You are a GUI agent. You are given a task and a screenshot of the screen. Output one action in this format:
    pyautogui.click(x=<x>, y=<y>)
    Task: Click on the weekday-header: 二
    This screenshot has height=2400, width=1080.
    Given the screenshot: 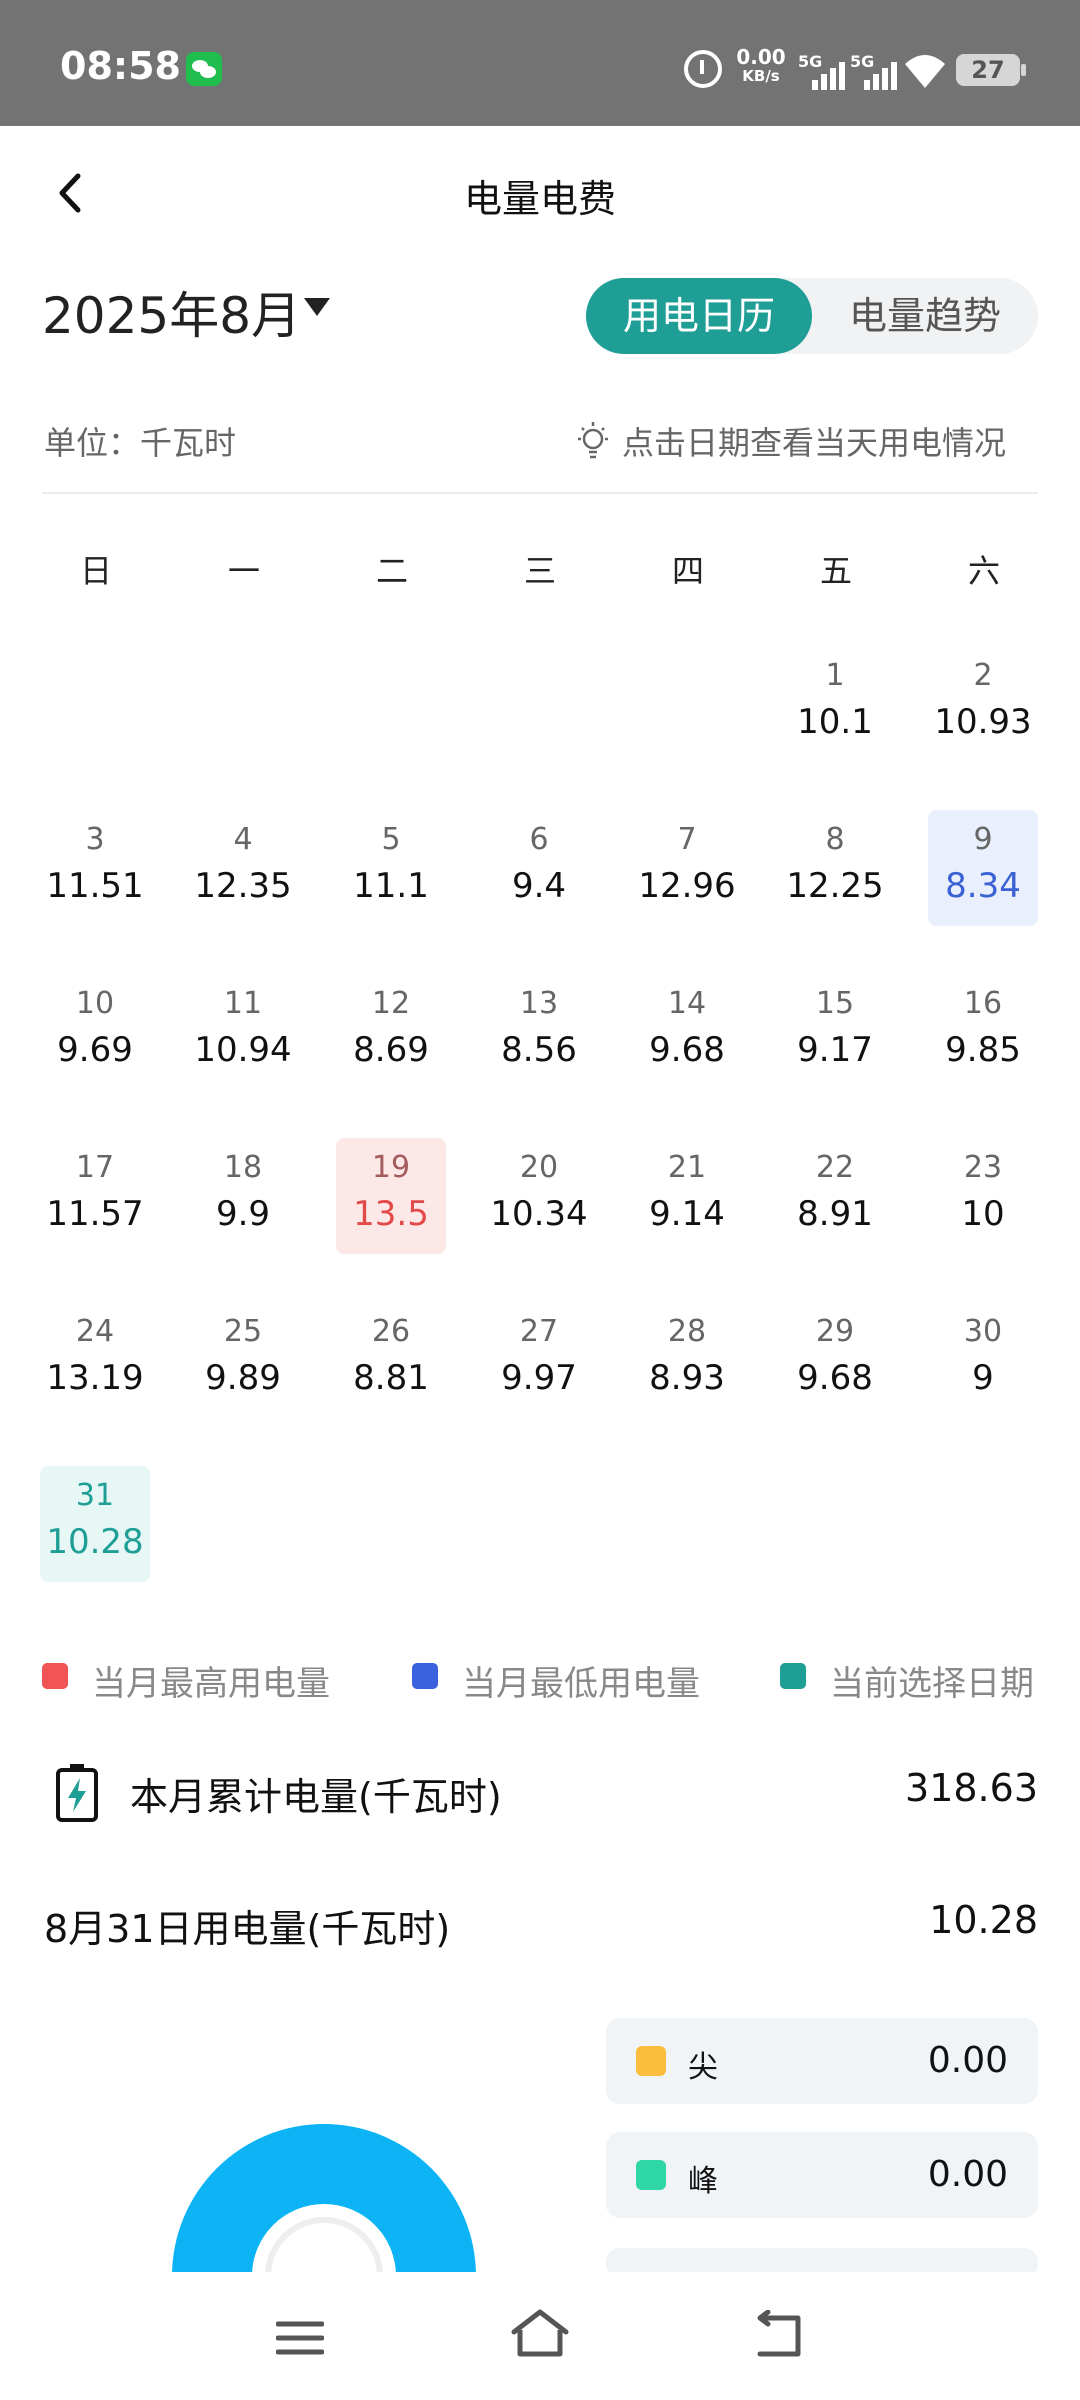 What is the action you would take?
    pyautogui.click(x=391, y=571)
    